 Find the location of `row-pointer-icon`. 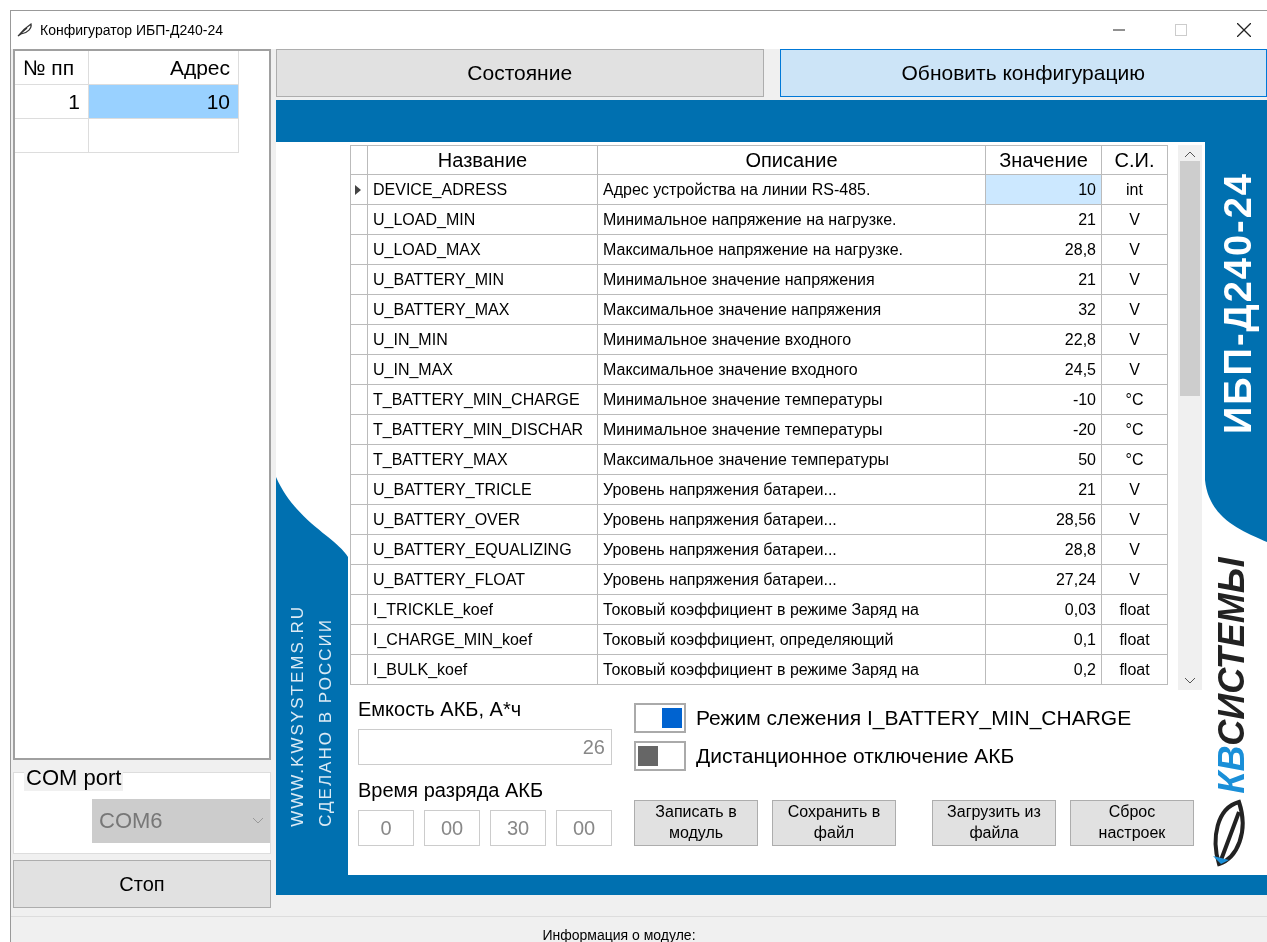

row-pointer-icon is located at coordinates (358, 189).